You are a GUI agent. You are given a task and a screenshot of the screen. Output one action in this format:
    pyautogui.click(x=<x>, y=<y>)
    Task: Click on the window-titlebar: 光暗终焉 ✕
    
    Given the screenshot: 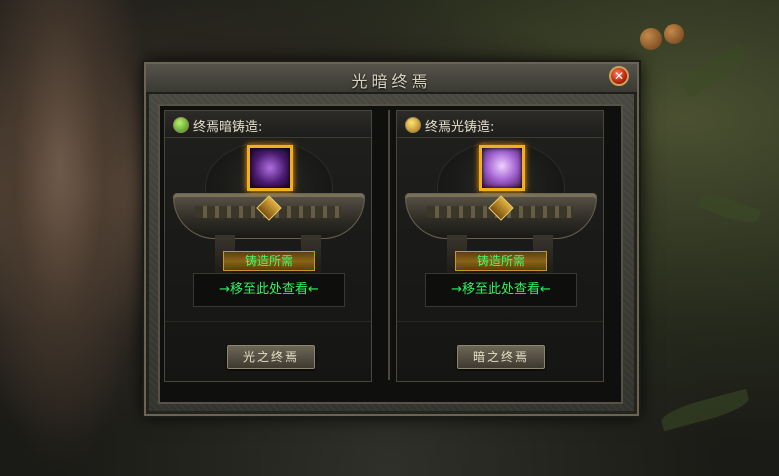 What is the action you would take?
    pyautogui.click(x=391, y=79)
    